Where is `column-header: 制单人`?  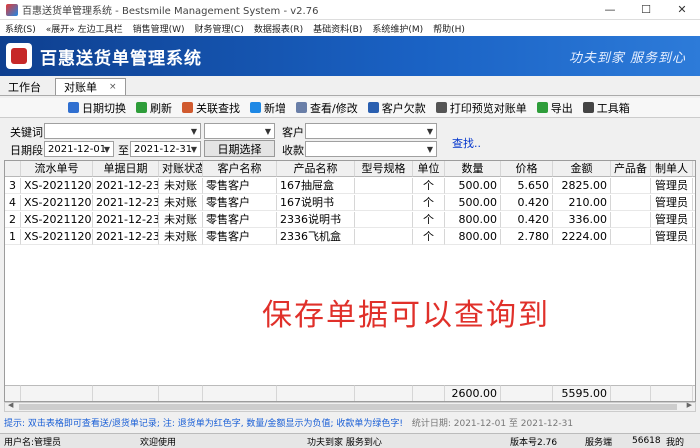
column-header: 制单人 is located at coordinates (672, 169).